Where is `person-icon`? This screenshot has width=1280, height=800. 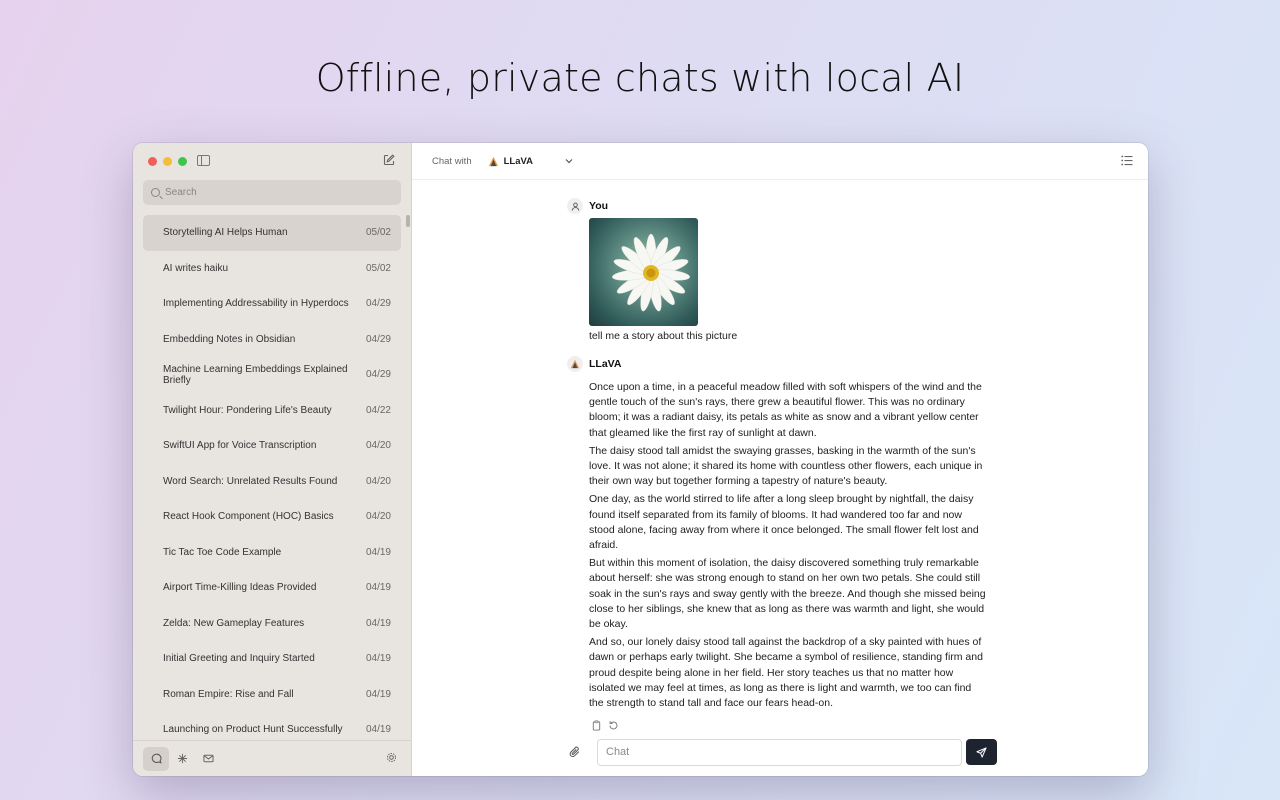 person-icon is located at coordinates (575, 206).